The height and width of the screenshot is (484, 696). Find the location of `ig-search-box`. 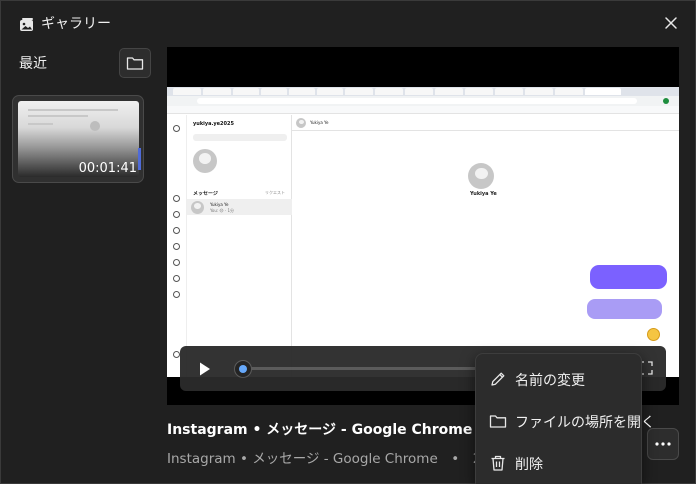

ig-search-box is located at coordinates (240, 137).